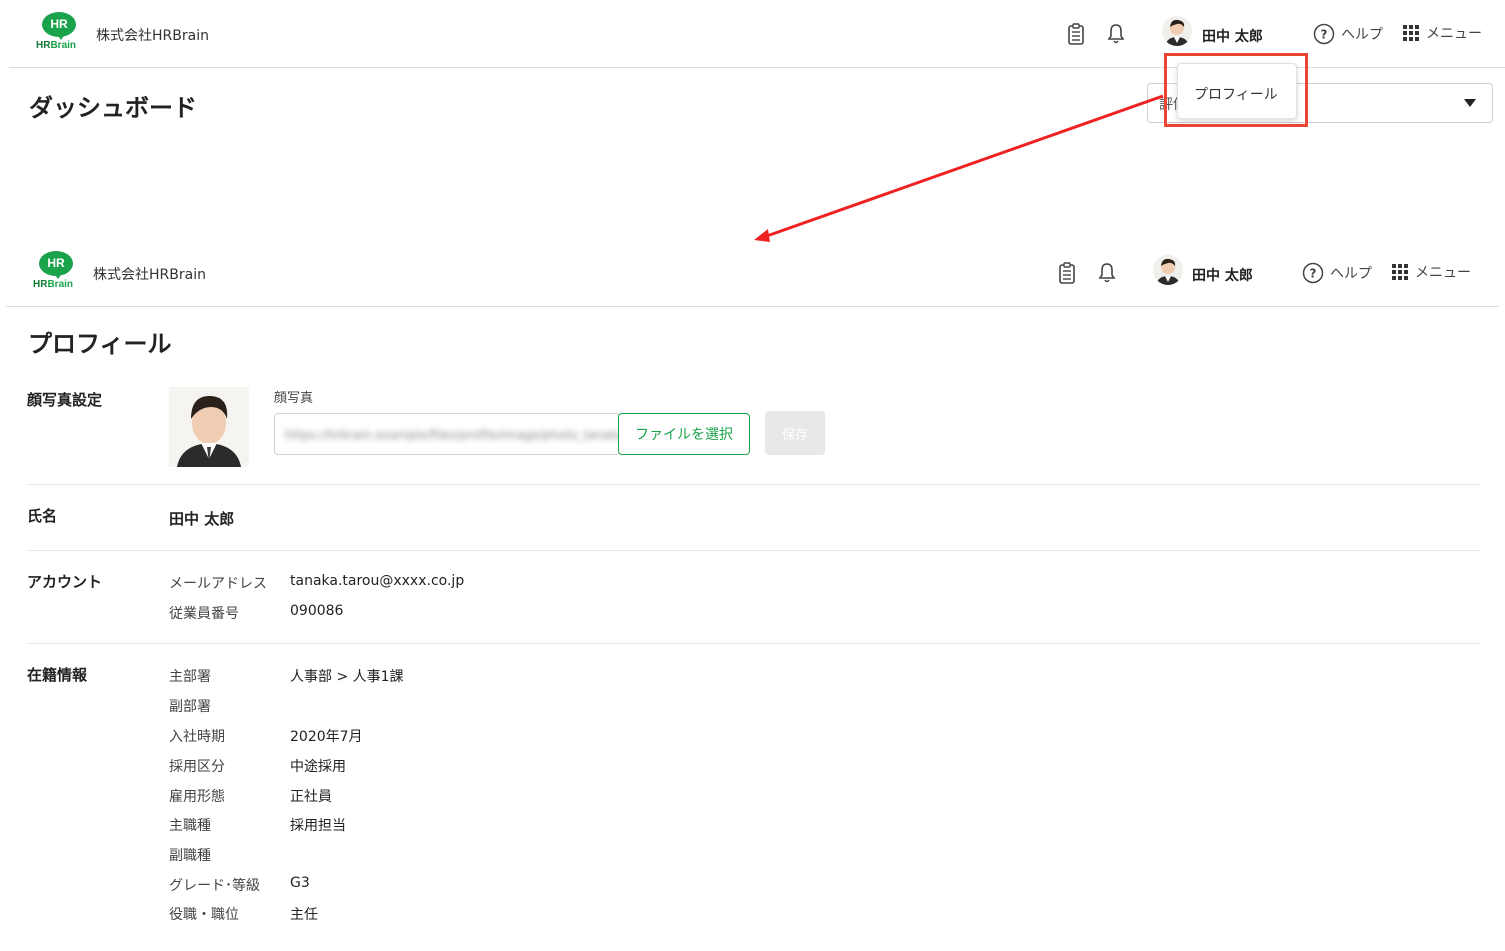 The image size is (1505, 951). Describe the element at coordinates (311, 797) in the screenshot. I see `employment-field-value: 正社員` at that location.